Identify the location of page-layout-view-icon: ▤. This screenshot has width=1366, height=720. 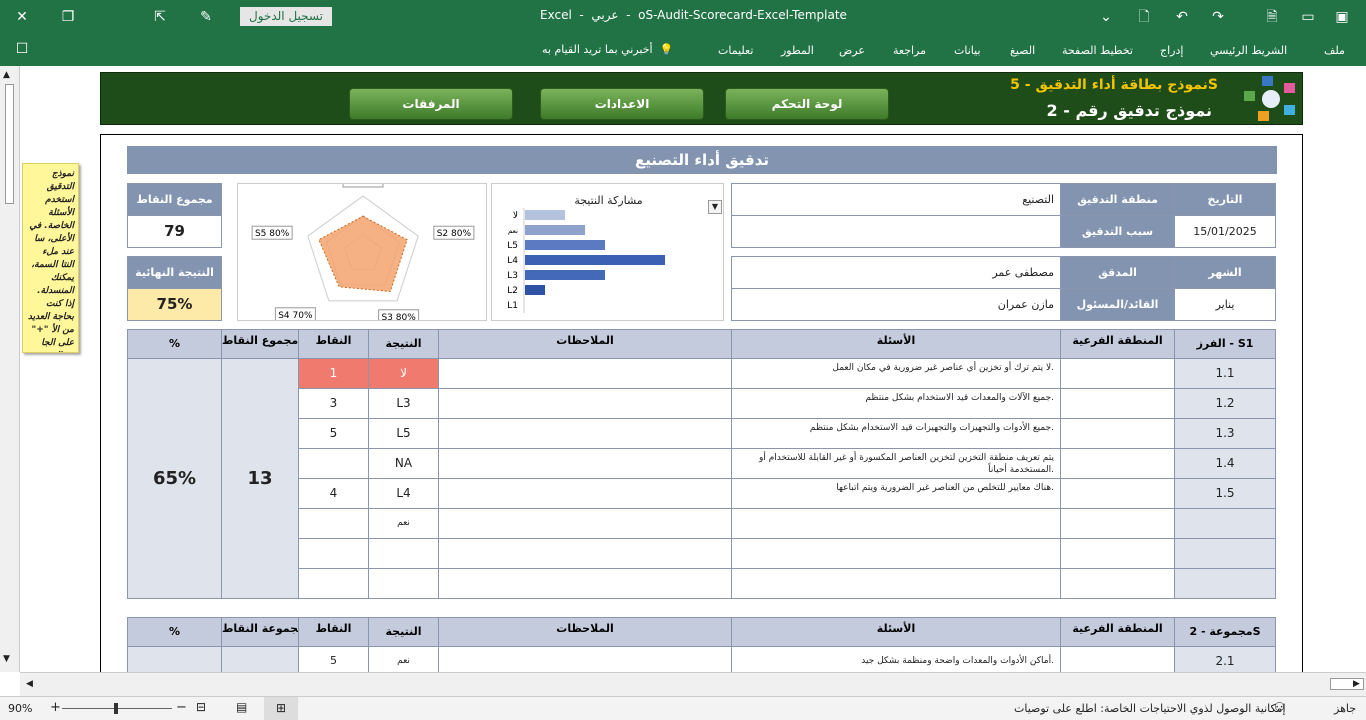
(241, 707).